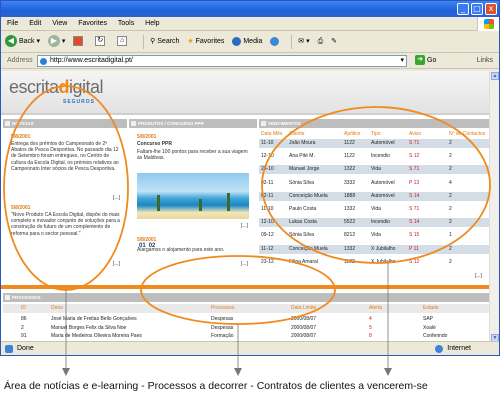 The width and height of the screenshot is (500, 400). I want to click on menu-view: View, so click(59, 23).